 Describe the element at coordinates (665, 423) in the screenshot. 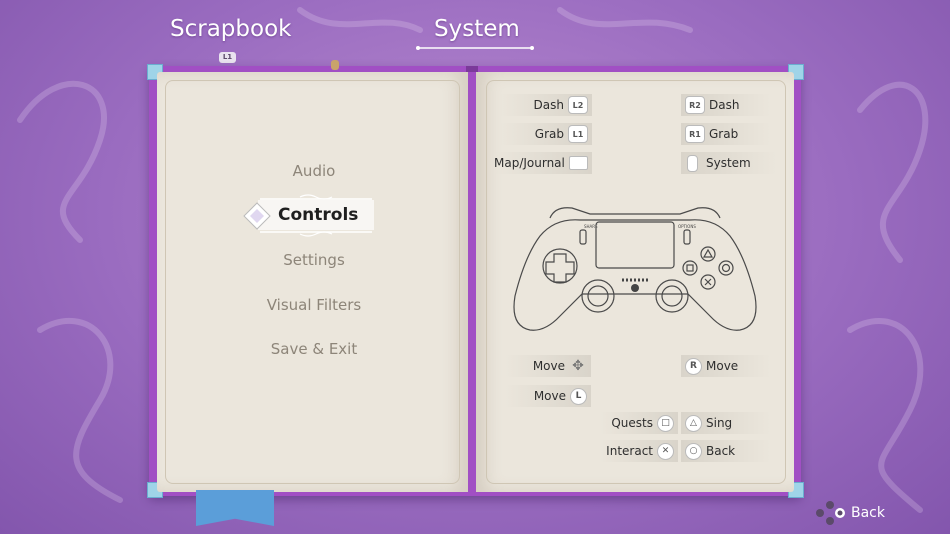

I see `square-button-icon: □` at that location.